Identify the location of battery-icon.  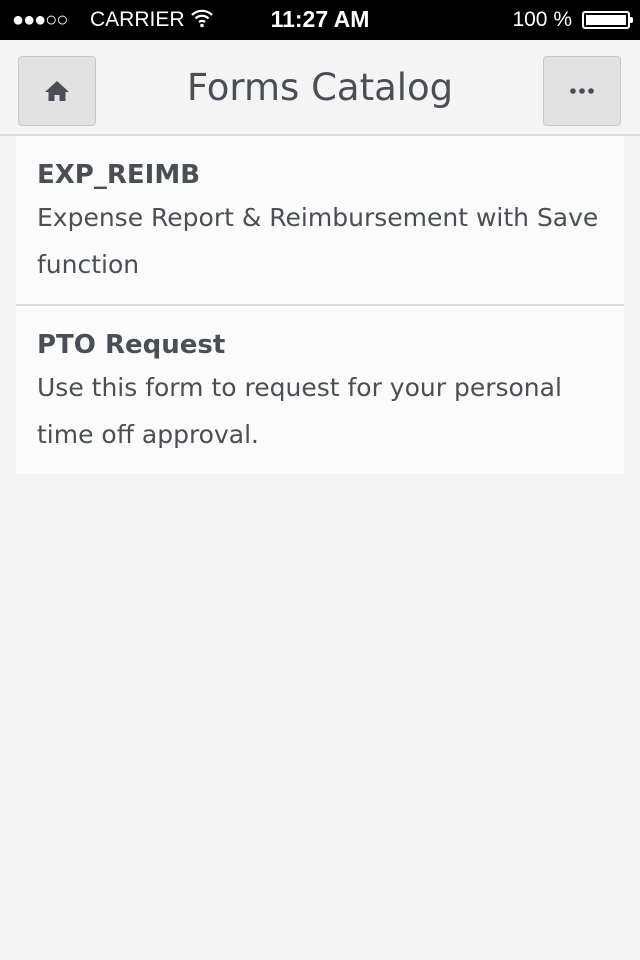
(607, 20).